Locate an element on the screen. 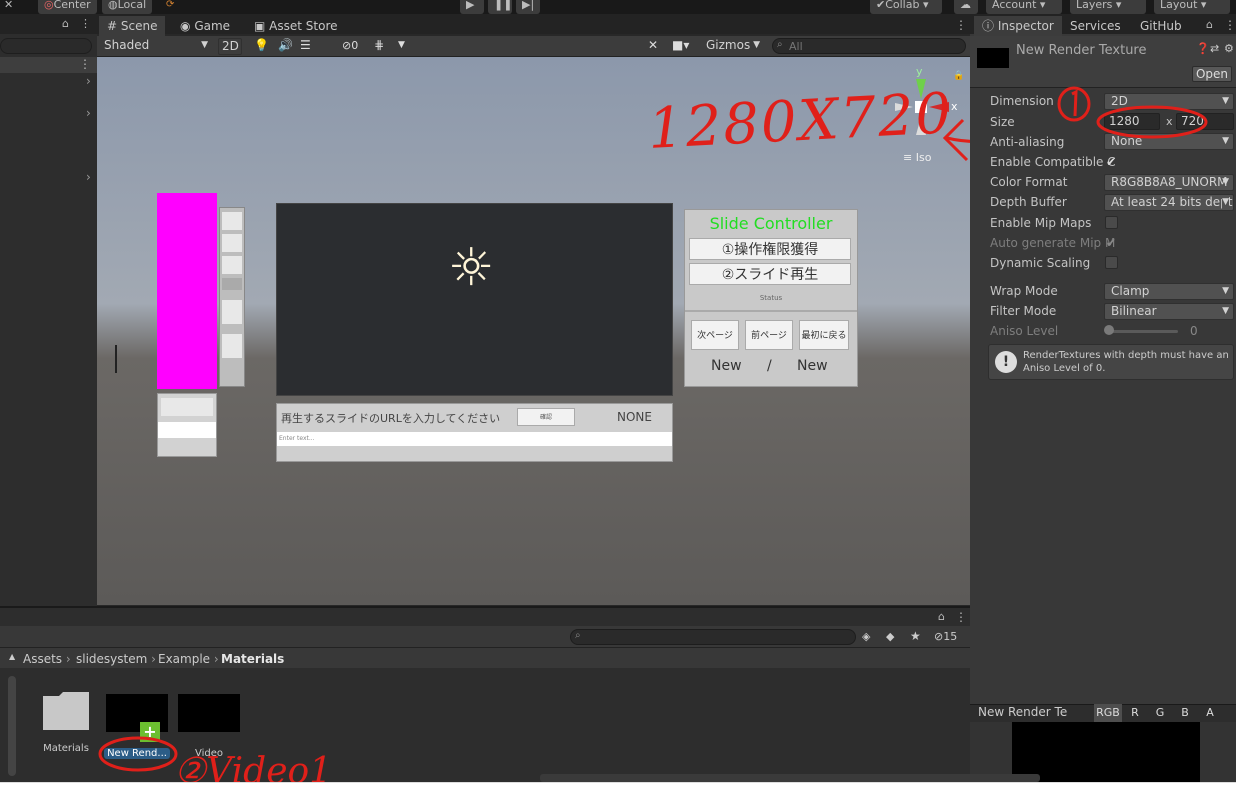 Image resolution: width=1236 pixels, height=796 pixels. color-format-dropdown: R8G8B8A8_UNORM ▼ is located at coordinates (1169, 182).